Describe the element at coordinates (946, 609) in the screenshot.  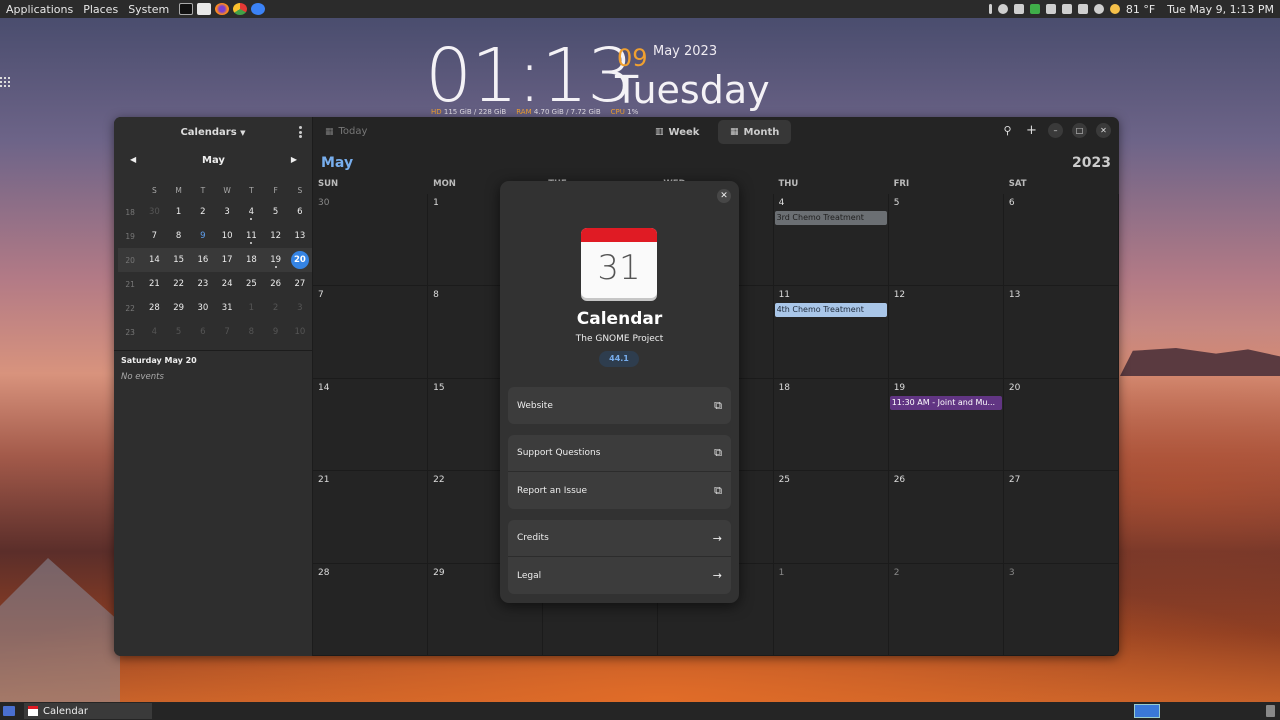
I see `day-cell: 2` at that location.